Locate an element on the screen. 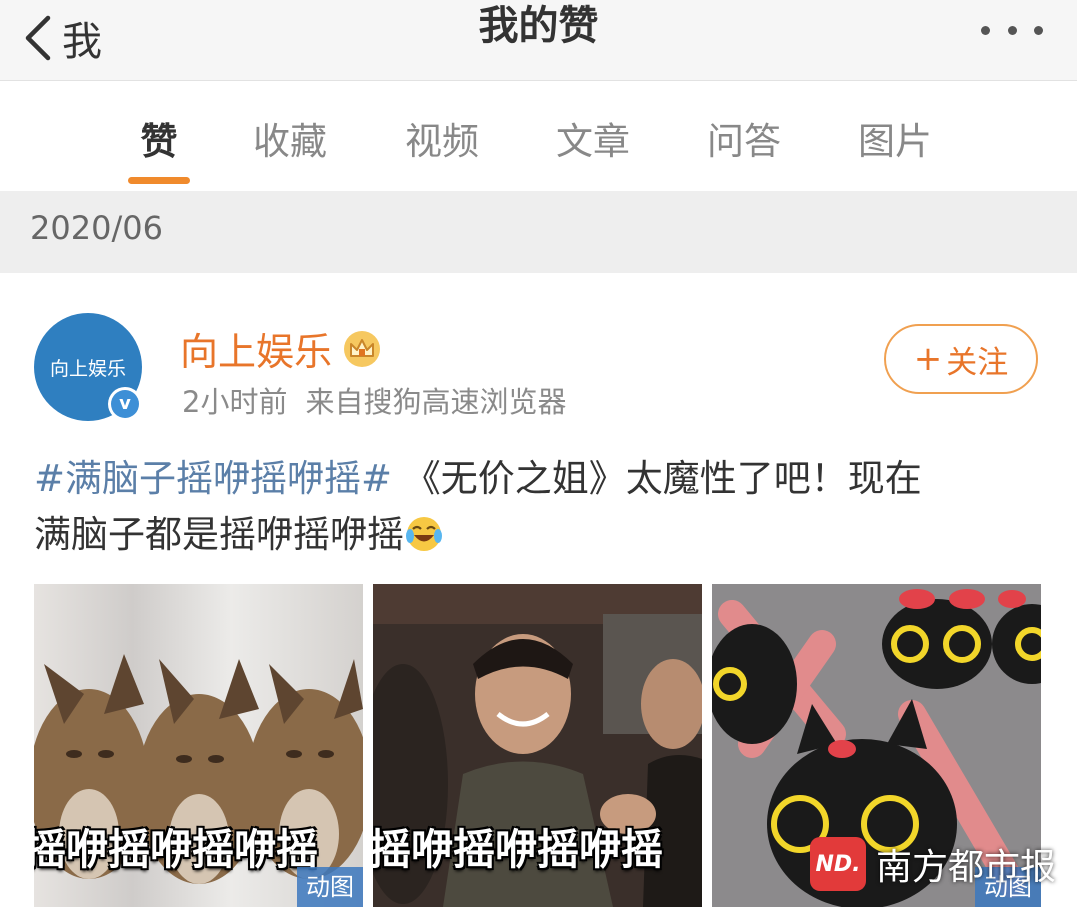 This screenshot has width=1077, height=907. author-name: 向上娱乐 is located at coordinates (256, 348).